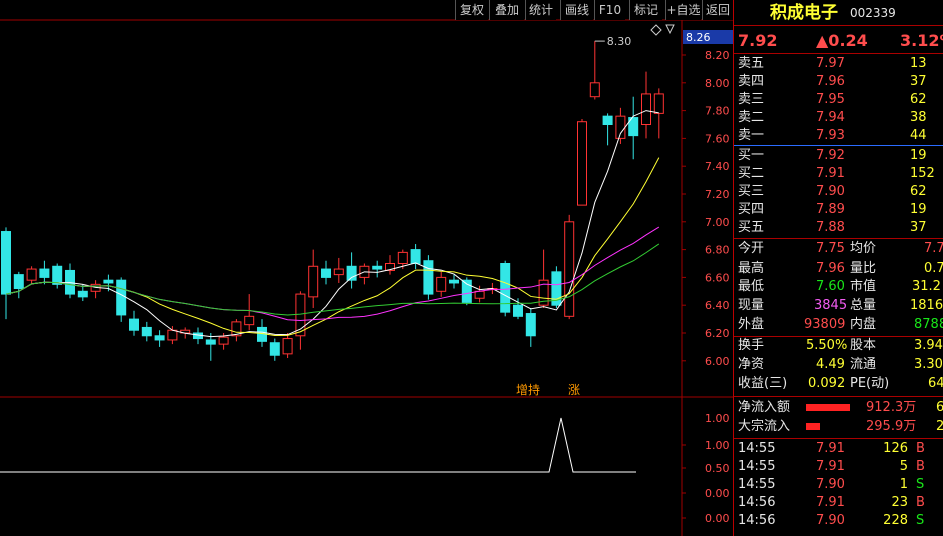  I want to click on price-axis-label: 7.40, so click(717, 166).